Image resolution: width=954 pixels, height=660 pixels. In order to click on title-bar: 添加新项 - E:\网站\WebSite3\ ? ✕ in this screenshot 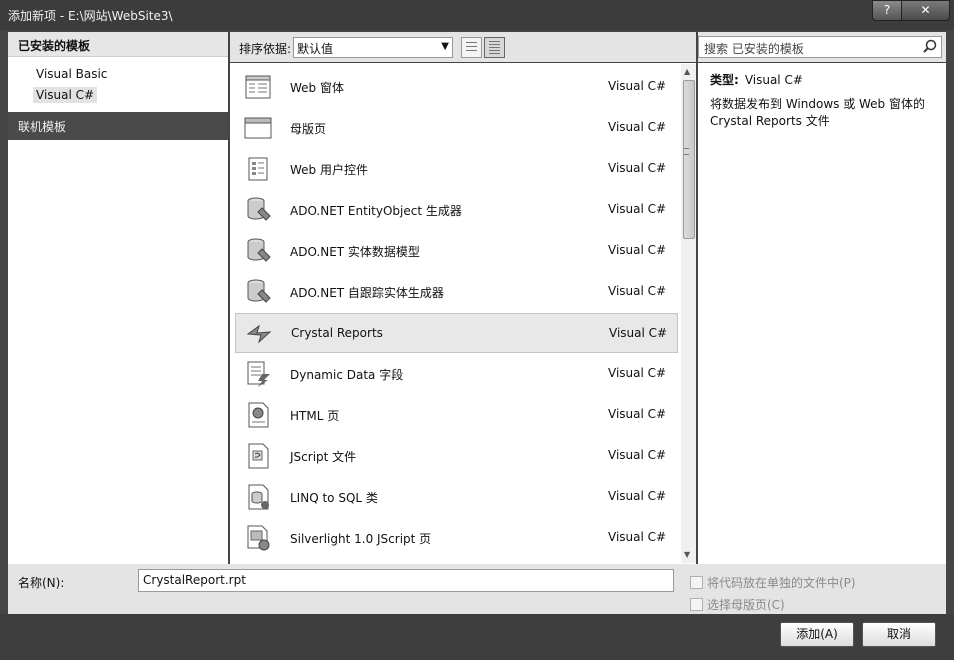, I will do `click(477, 15)`.